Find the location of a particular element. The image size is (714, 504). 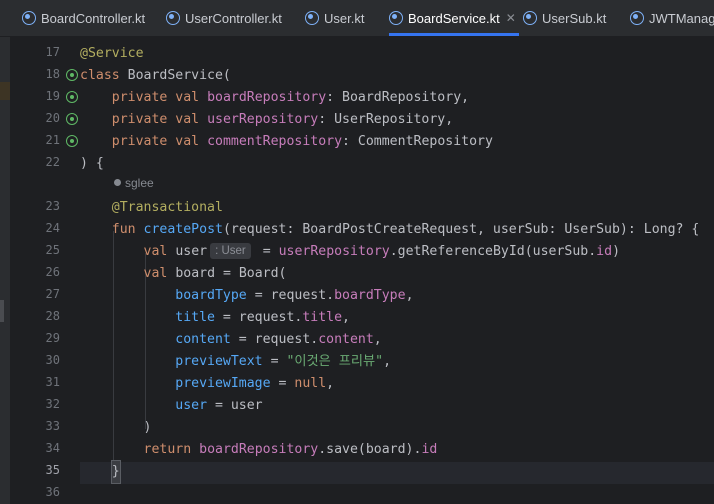

code-line-34: return boardRepository.save(board).id is located at coordinates (259, 450).